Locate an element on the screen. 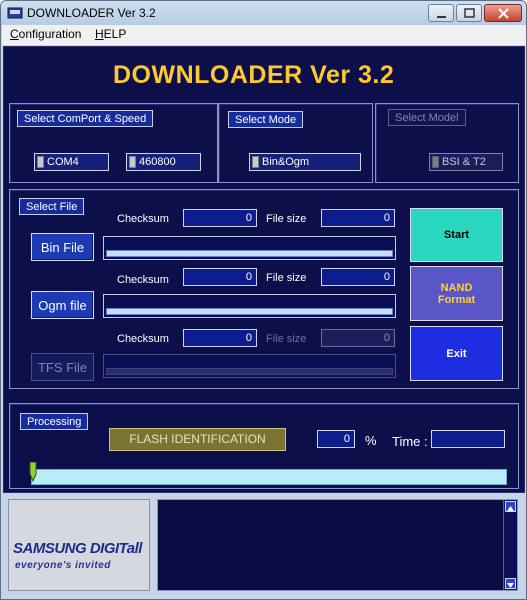 The width and height of the screenshot is (527, 600). menu-bar: Configuration HELP is located at coordinates (264, 35).